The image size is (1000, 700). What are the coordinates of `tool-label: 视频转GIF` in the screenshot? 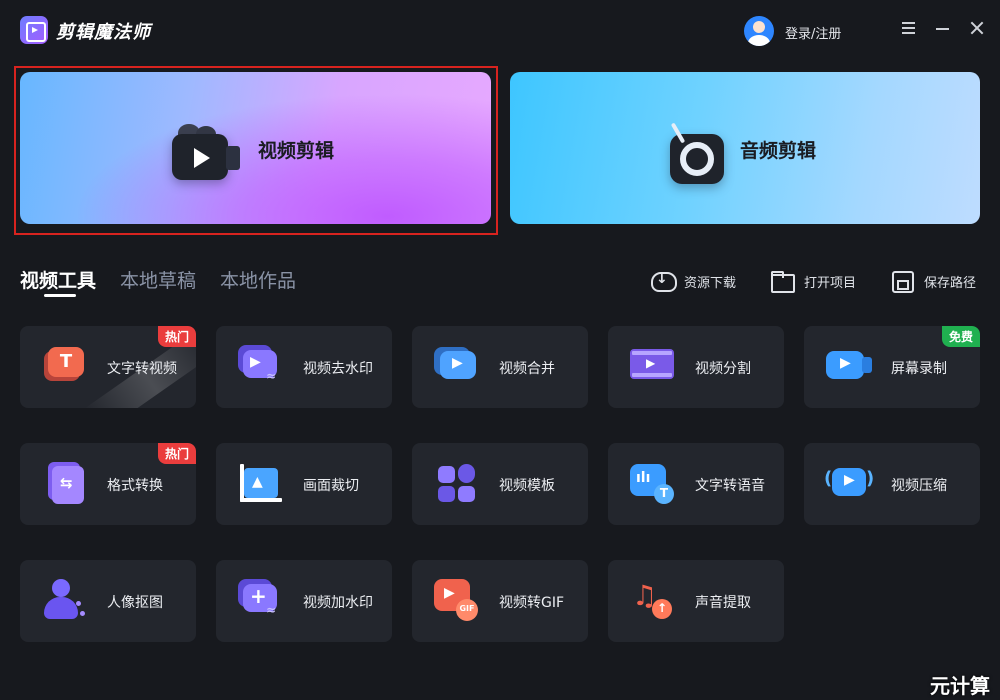 It's located at (532, 603).